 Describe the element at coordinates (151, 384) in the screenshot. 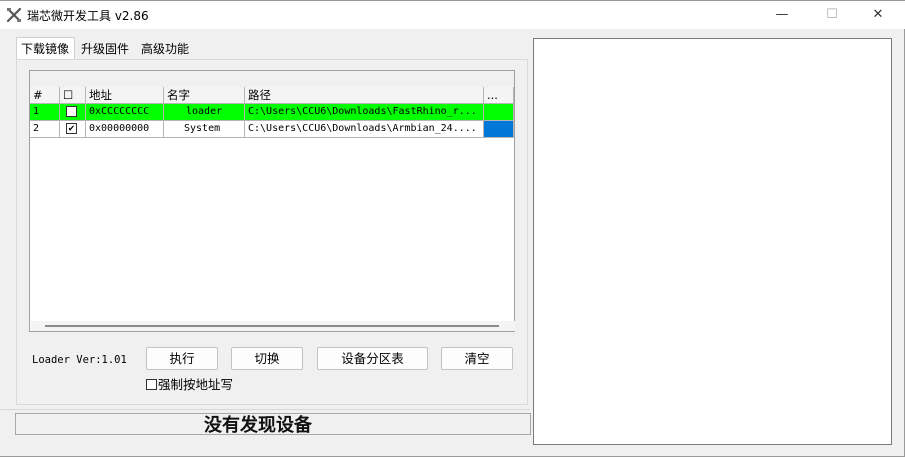

I see `checkbox-box` at that location.